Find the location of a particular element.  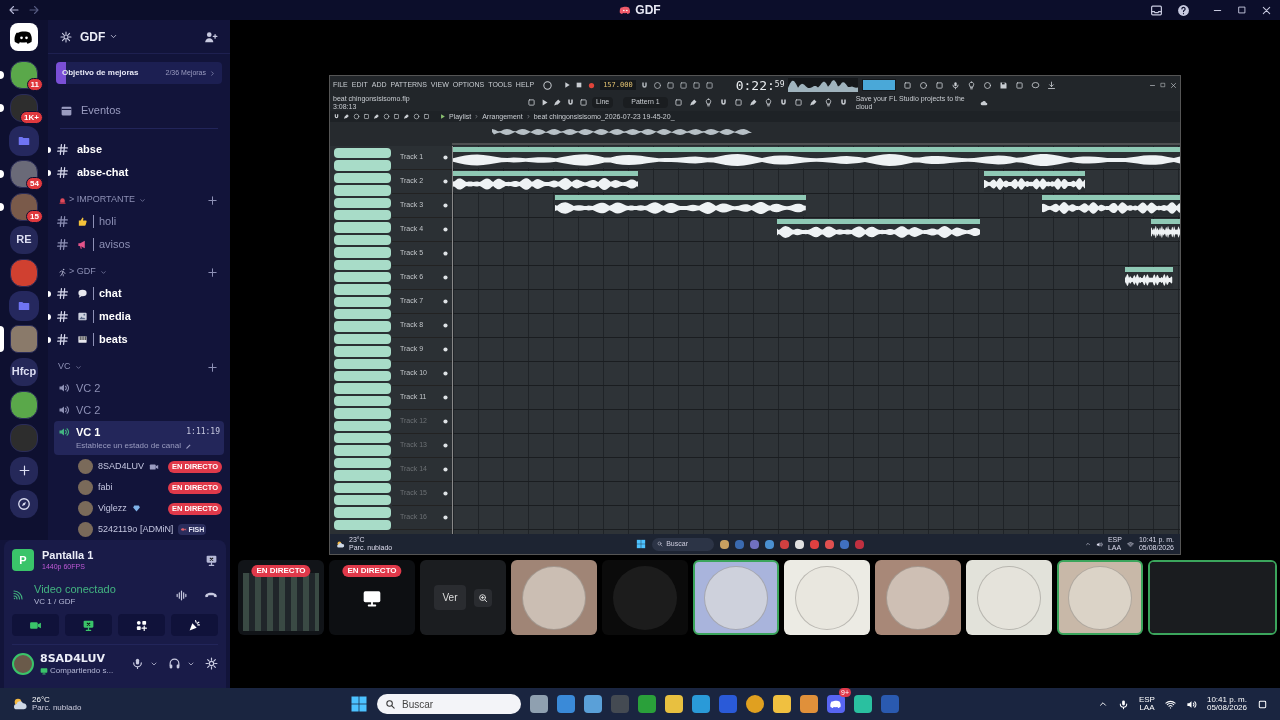

help-icon is located at coordinates (1183, 10).